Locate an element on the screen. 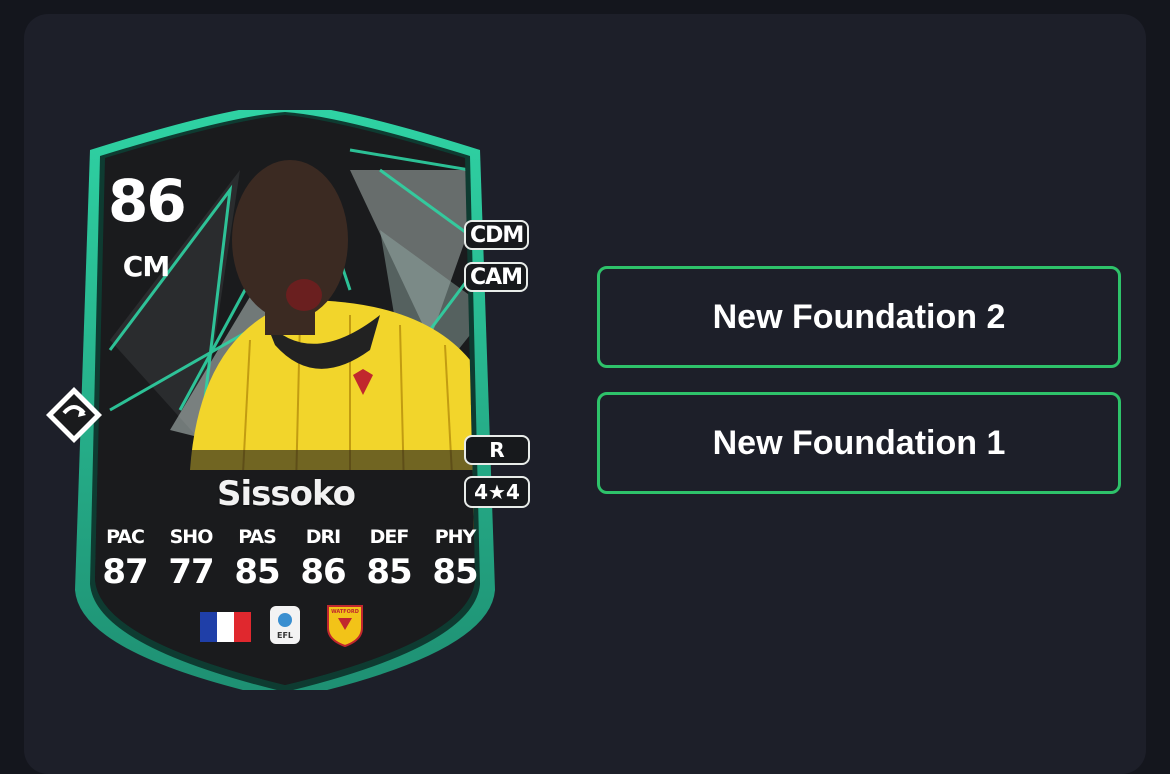 This screenshot has width=1170, height=774. stat-phy: PHY 85 is located at coordinates (455, 559).